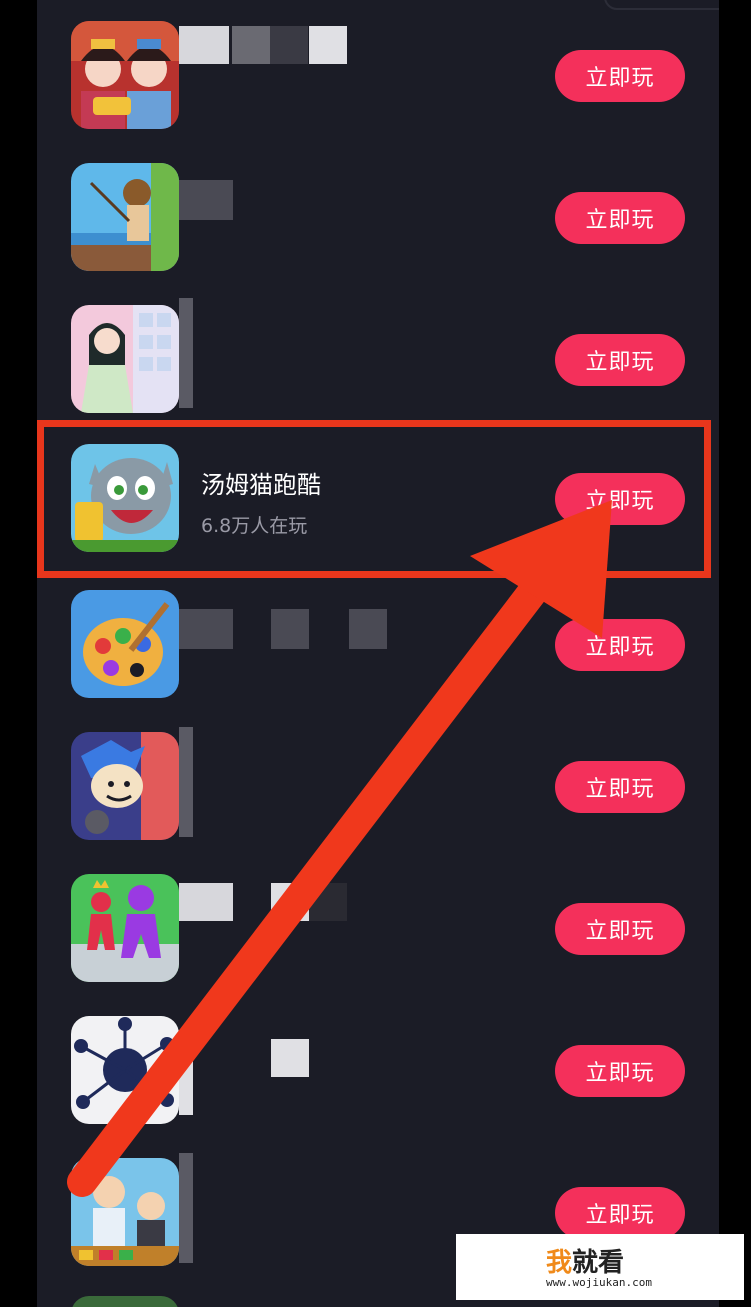 This screenshot has height=1307, width=751. What do you see at coordinates (125, 786) in the screenshot?
I see `rhythm-boy-icon` at bounding box center [125, 786].